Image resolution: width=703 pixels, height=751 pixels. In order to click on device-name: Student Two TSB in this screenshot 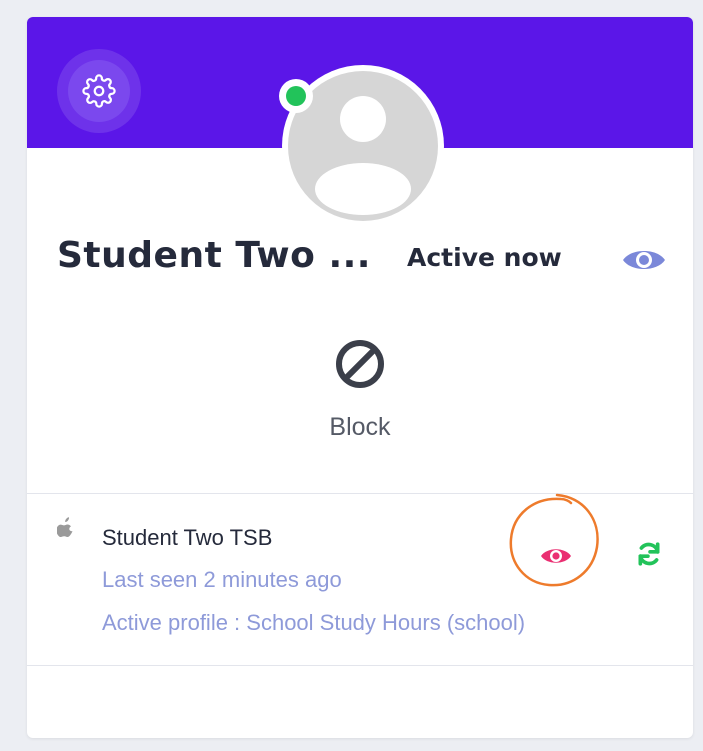, I will do `click(187, 537)`.